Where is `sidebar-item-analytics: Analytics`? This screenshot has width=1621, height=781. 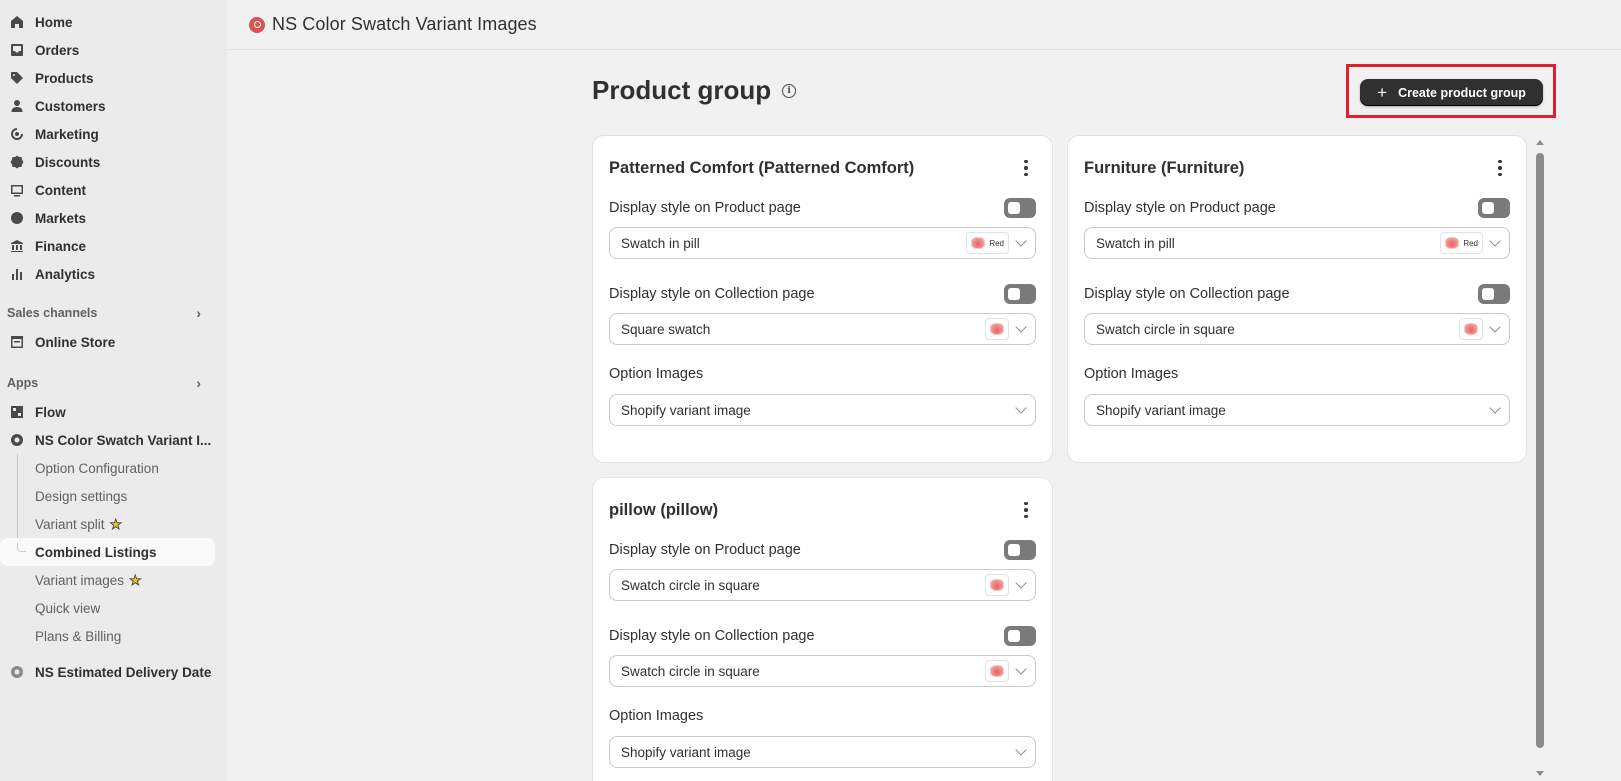 sidebar-item-analytics: Analytics is located at coordinates (113, 274).